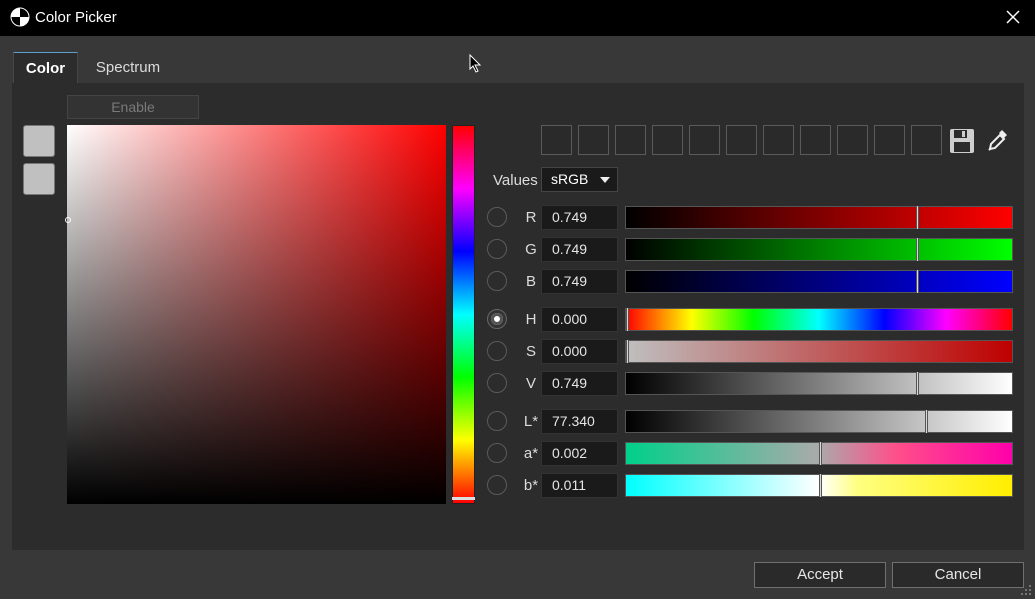 The height and width of the screenshot is (599, 1035). I want to click on channel-radio-b-star, so click(497, 485).